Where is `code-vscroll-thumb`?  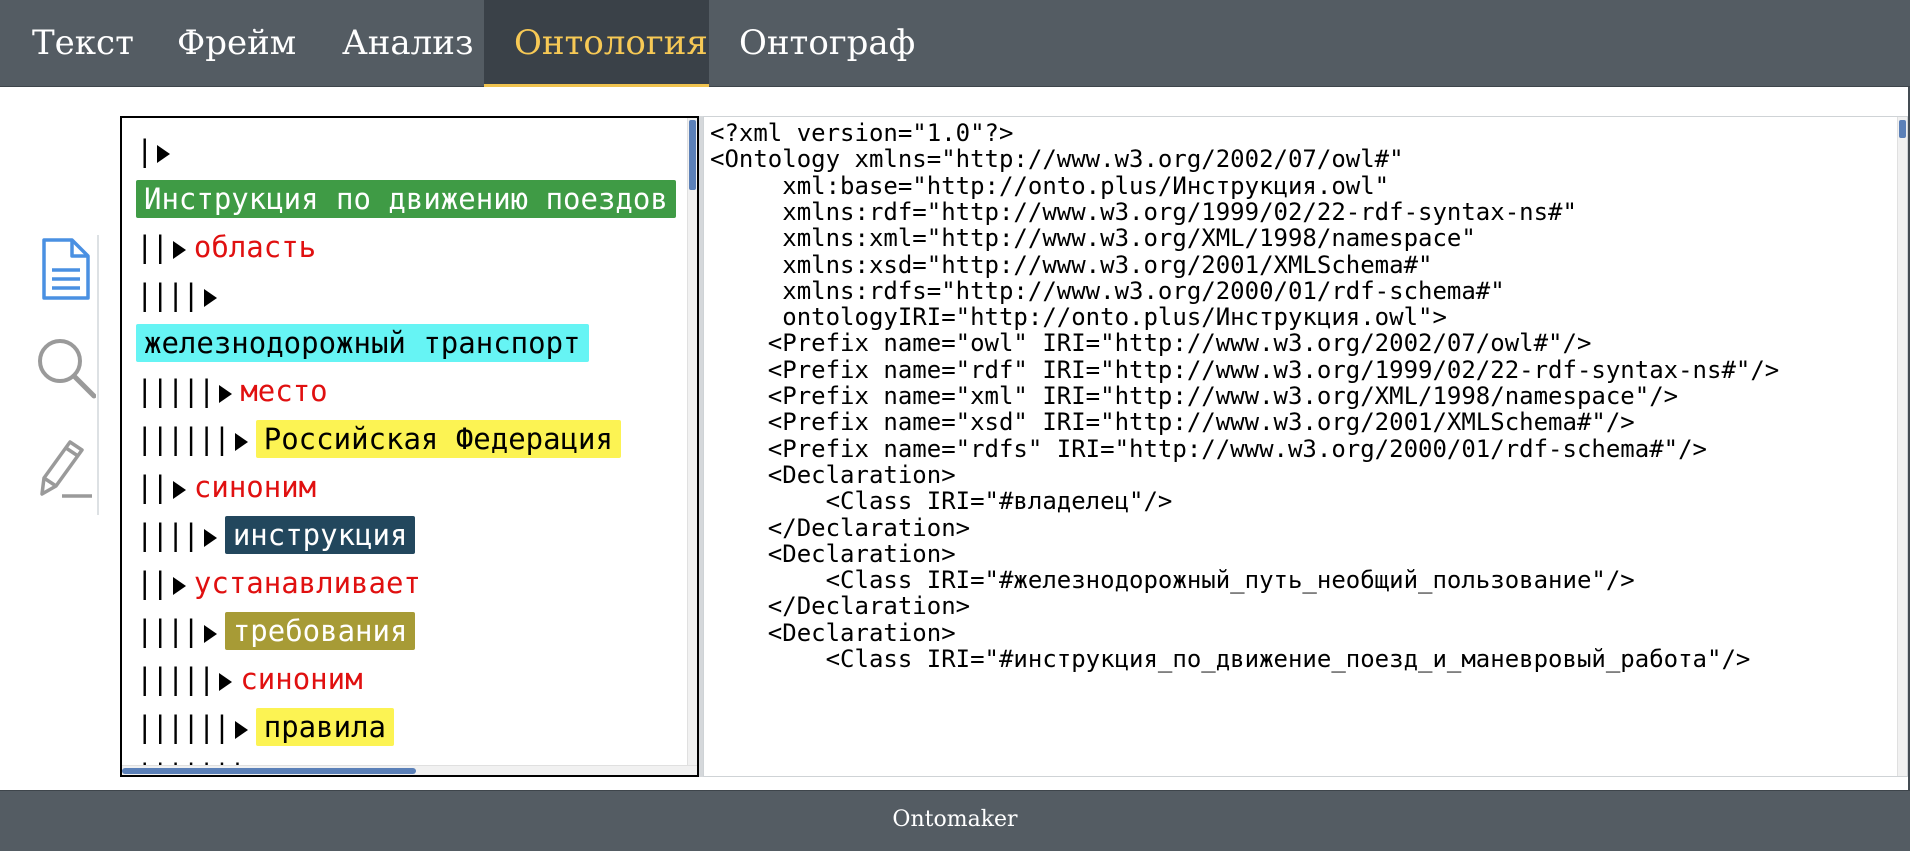
code-vscroll-thumb is located at coordinates (1902, 129).